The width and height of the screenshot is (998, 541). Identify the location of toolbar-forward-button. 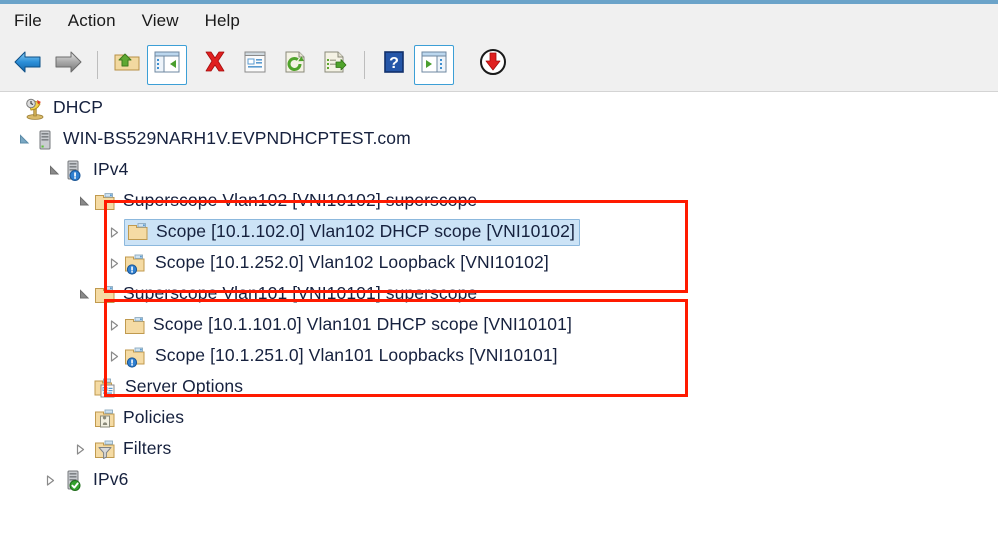
(68, 65).